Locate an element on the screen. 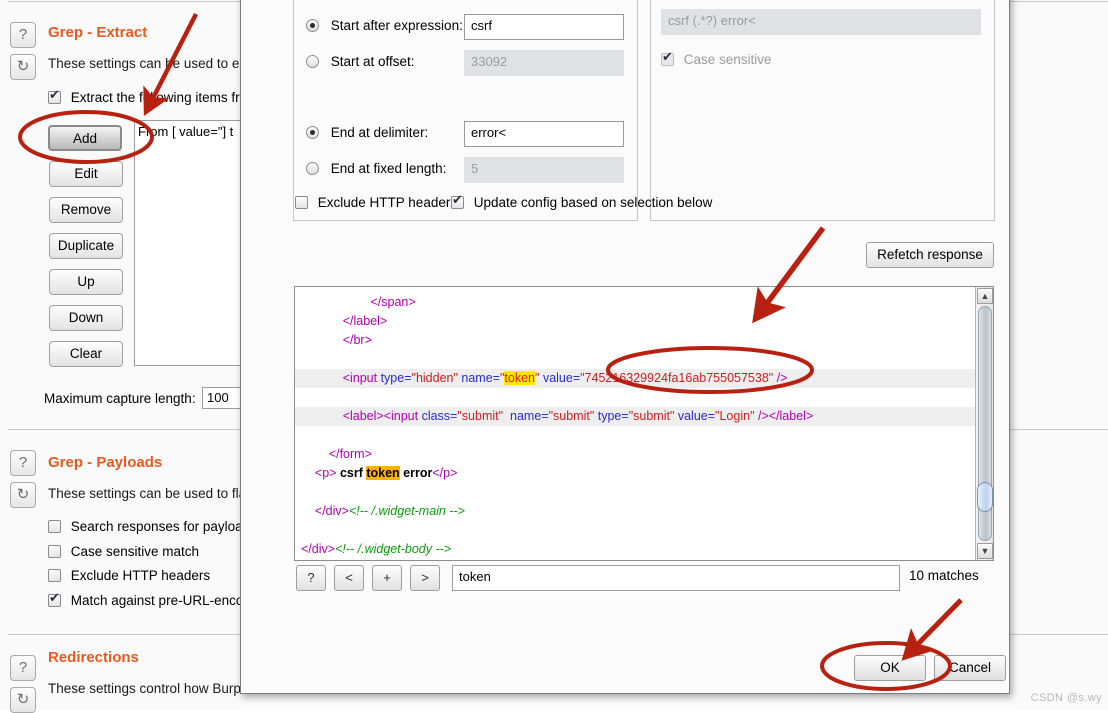 This screenshot has width=1108, height=713. code-line: <p> csrf token error</p> is located at coordinates (635, 473).